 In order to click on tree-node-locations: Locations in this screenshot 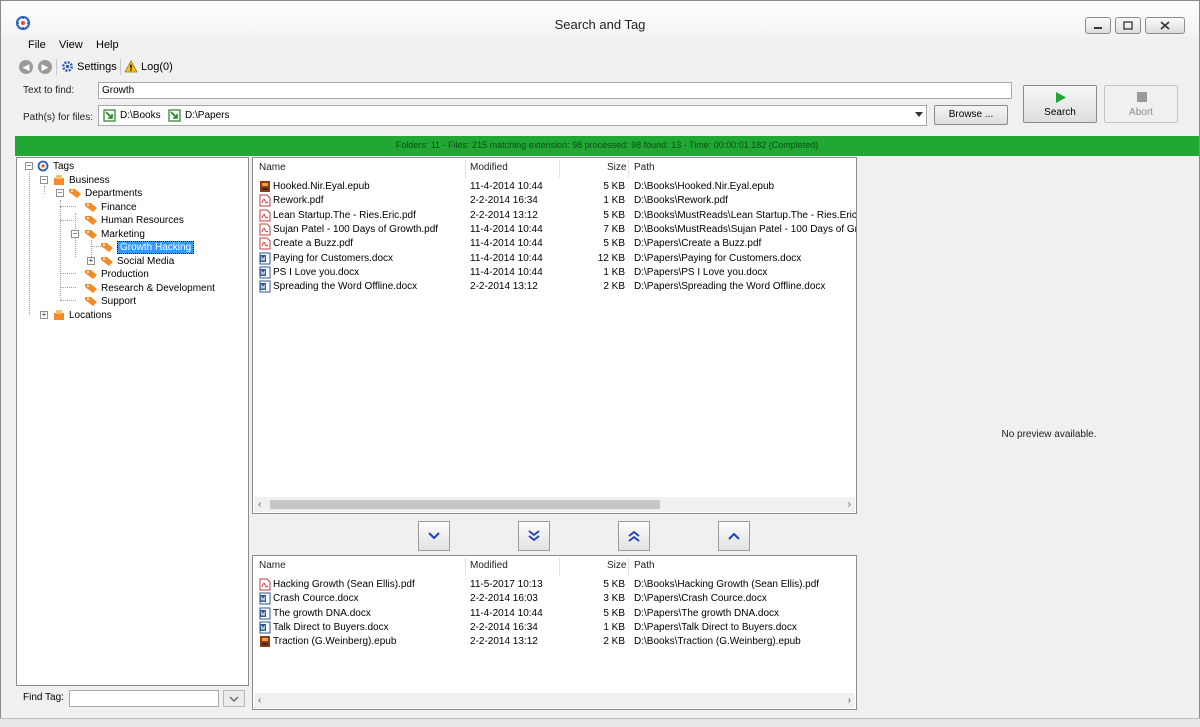, I will do `click(82, 315)`.